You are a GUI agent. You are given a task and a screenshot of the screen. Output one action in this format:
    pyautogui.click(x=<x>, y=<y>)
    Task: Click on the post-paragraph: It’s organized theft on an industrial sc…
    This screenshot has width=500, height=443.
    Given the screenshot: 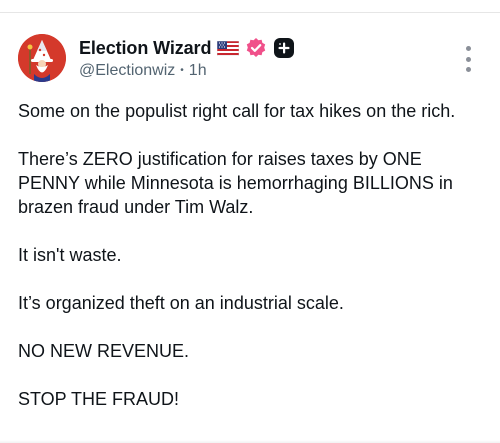 What is the action you would take?
    pyautogui.click(x=181, y=303)
    